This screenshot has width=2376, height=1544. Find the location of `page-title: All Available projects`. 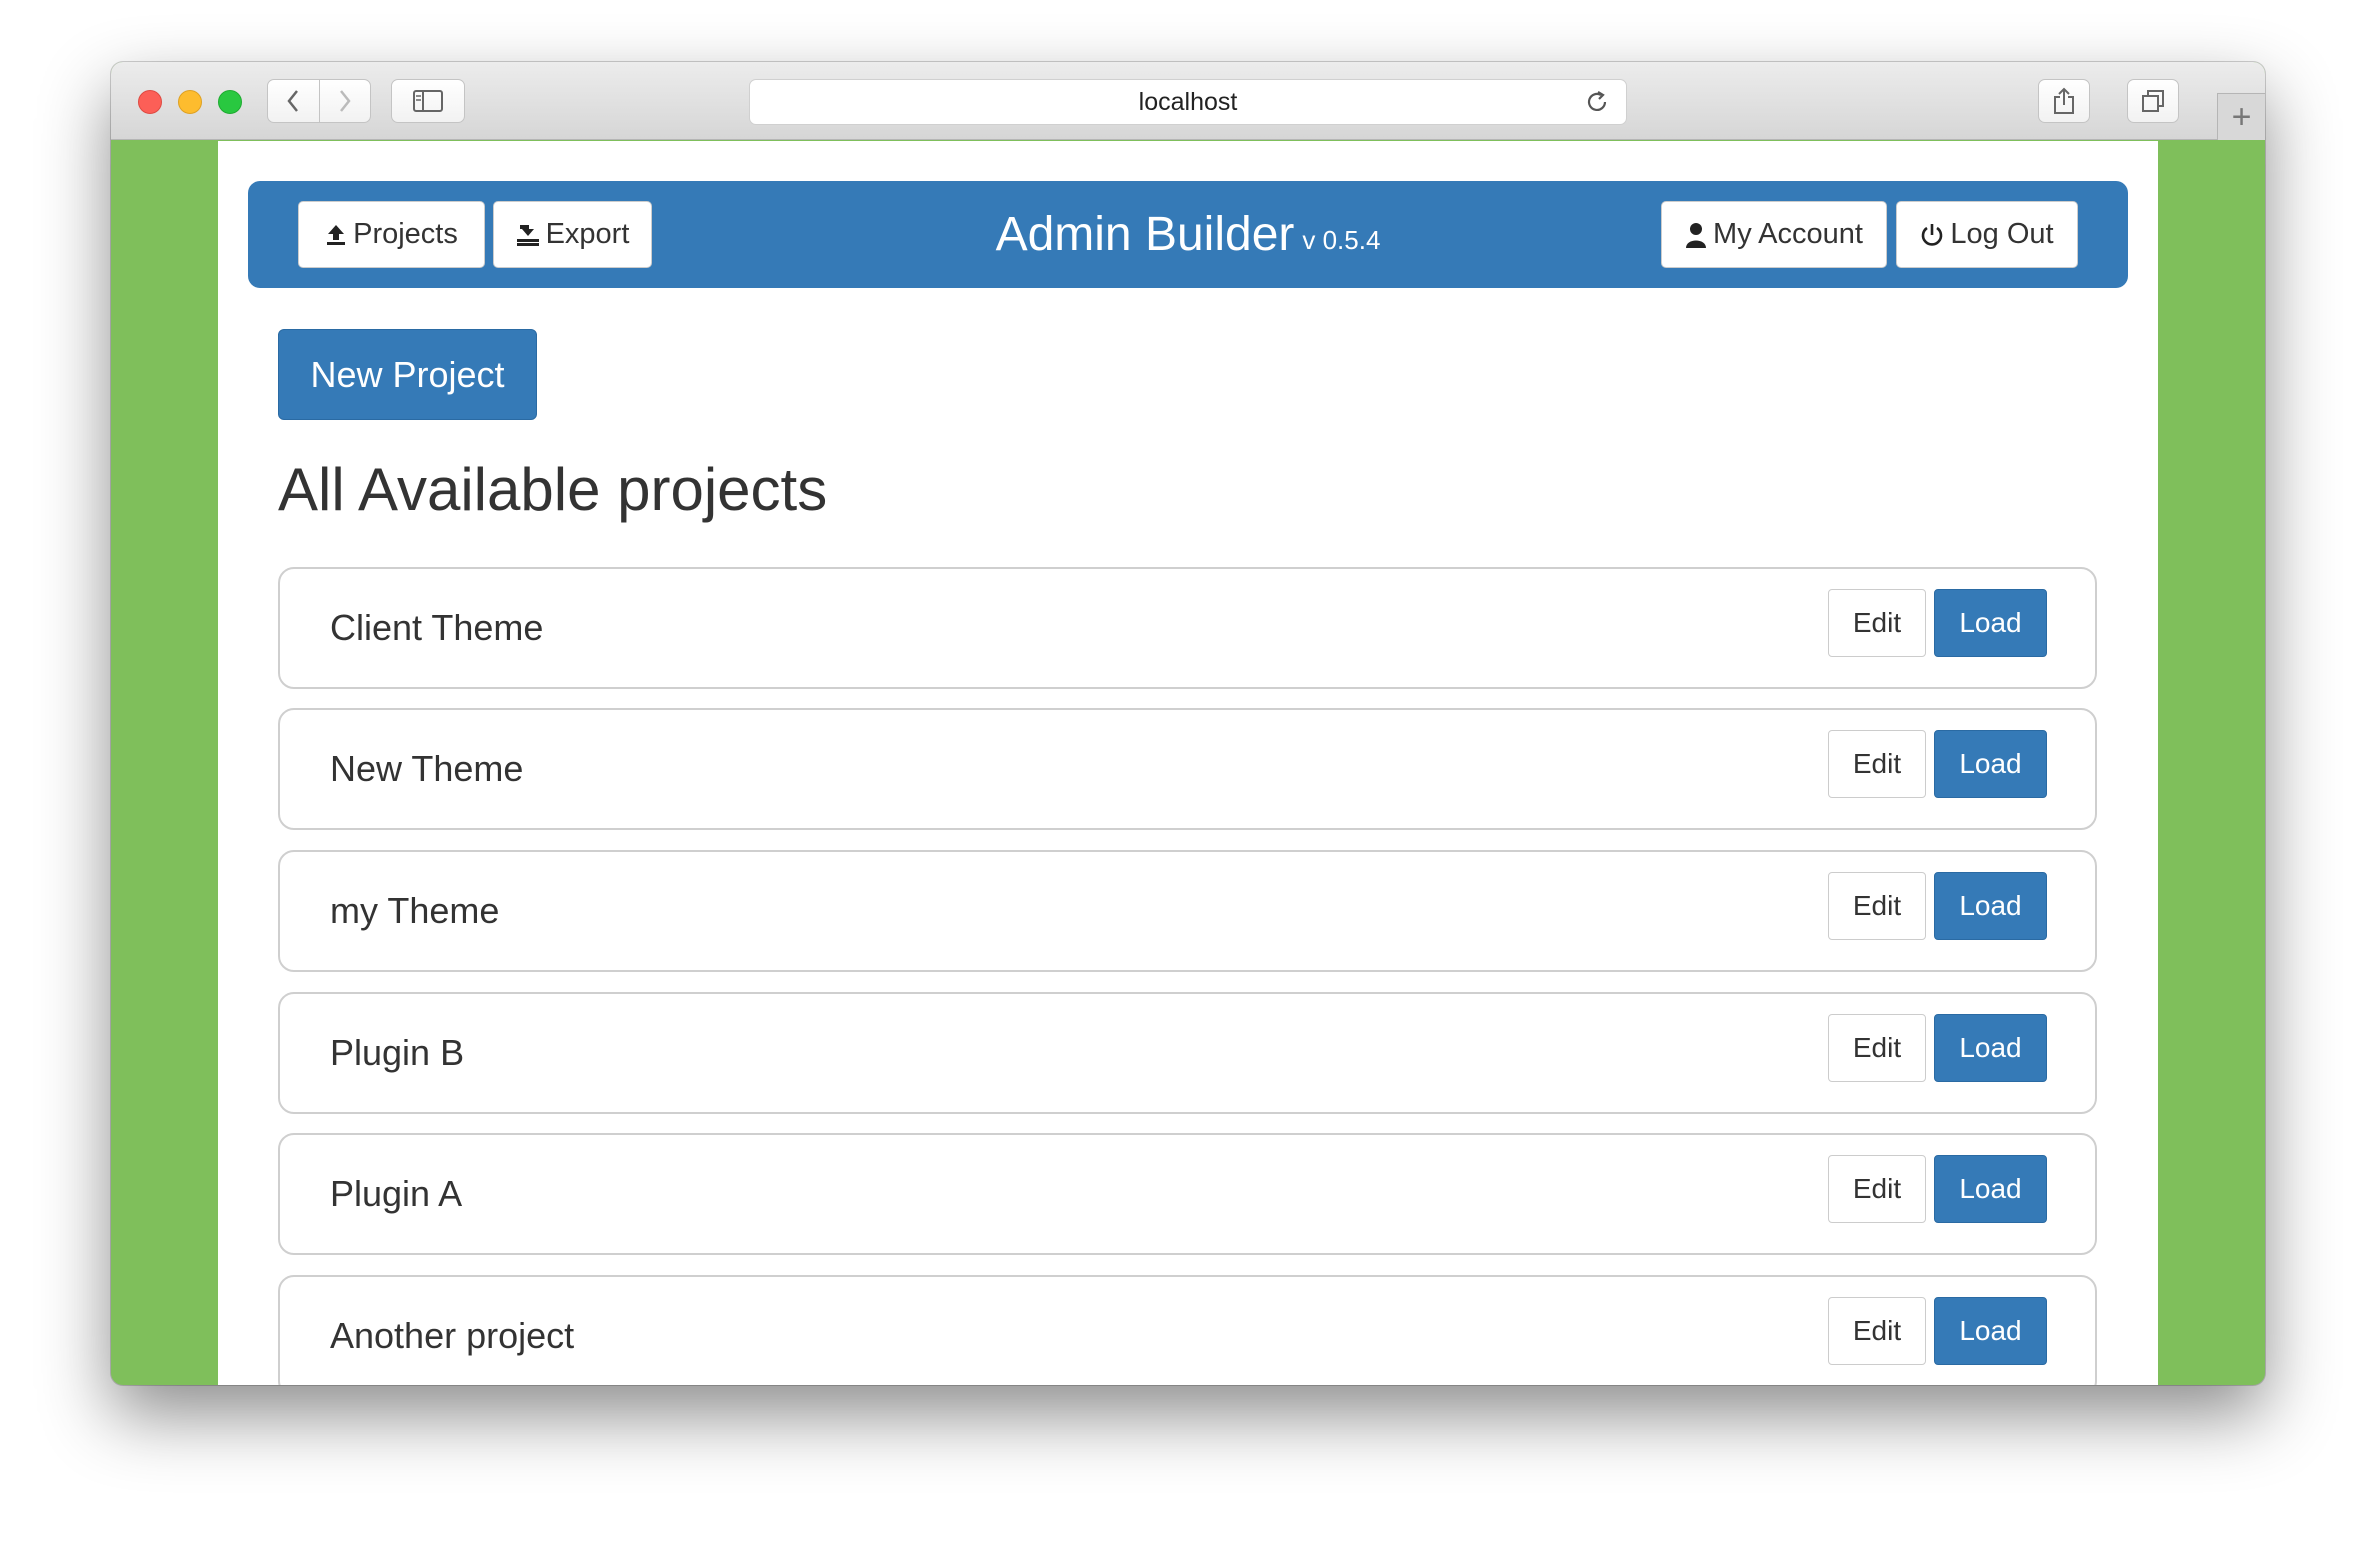

page-title: All Available projects is located at coordinates (553, 489).